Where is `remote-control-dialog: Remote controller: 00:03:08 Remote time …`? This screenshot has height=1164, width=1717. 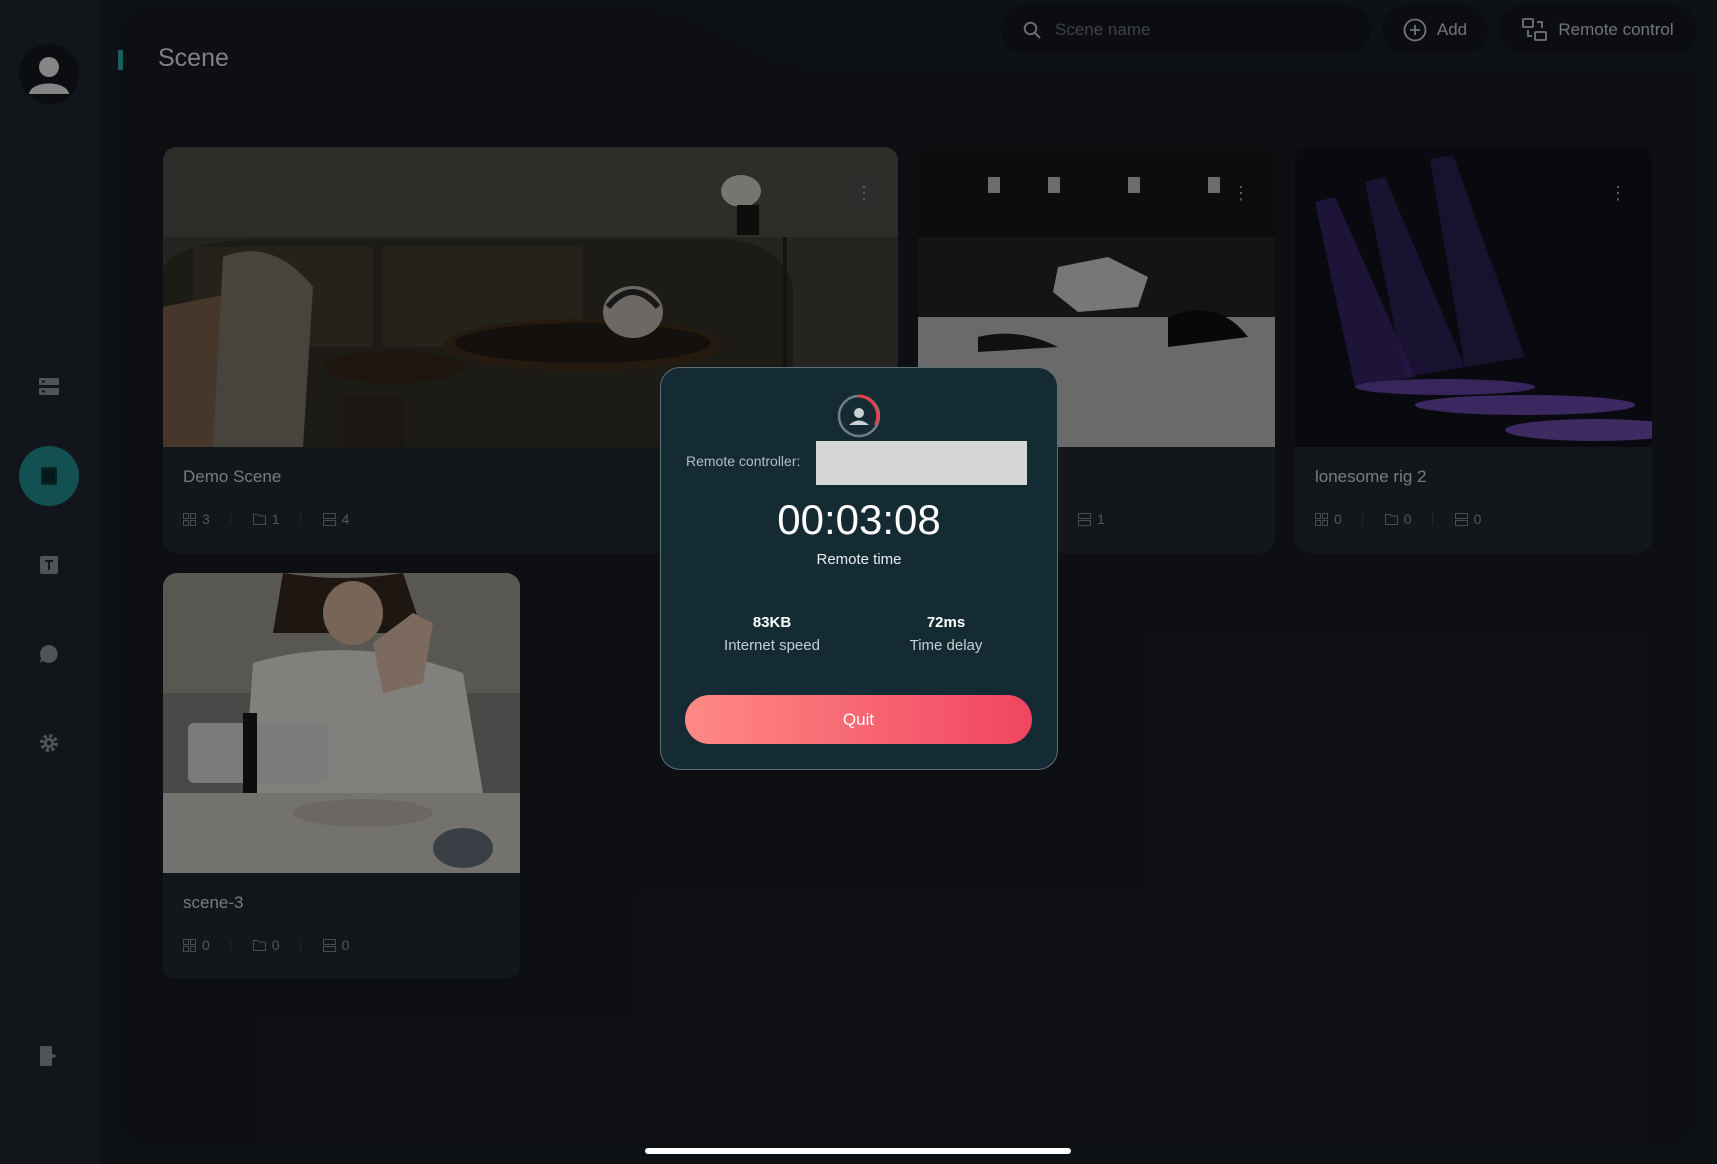 remote-control-dialog: Remote controller: 00:03:08 Remote time … is located at coordinates (859, 568).